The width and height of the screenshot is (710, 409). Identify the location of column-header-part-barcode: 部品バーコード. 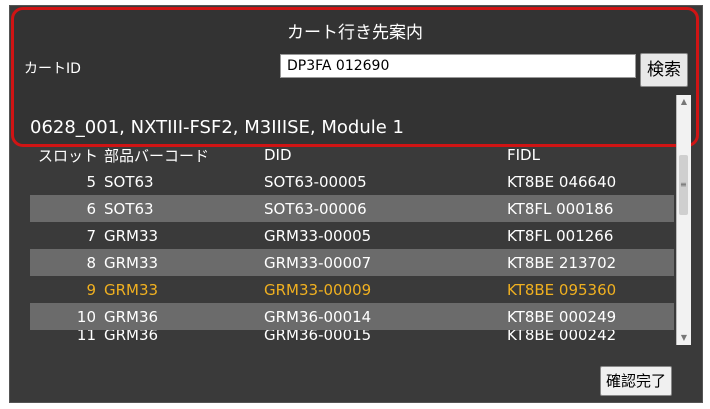
(157, 155).